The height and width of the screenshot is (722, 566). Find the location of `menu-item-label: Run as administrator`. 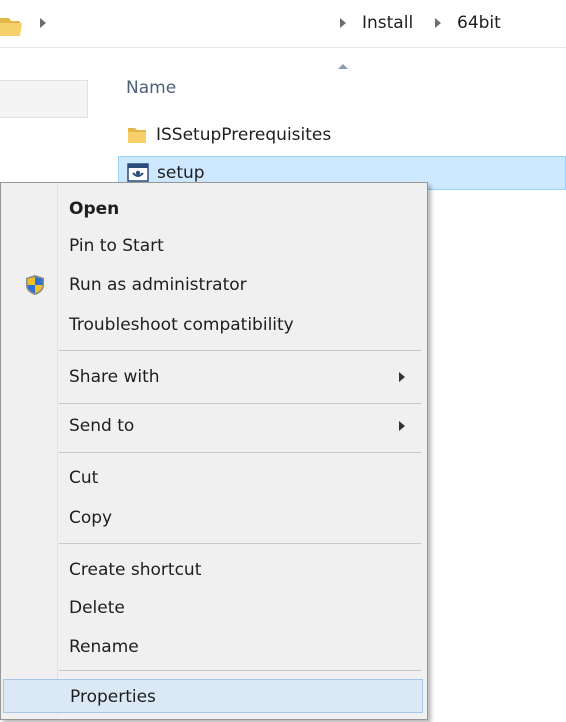

menu-item-label: Run as administrator is located at coordinates (158, 285).